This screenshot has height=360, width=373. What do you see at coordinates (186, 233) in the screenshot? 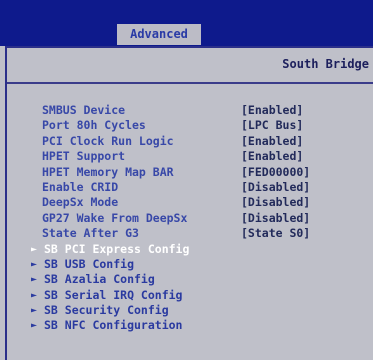
I see `setting-state-after-g3: State After G3 [State S0]` at bounding box center [186, 233].